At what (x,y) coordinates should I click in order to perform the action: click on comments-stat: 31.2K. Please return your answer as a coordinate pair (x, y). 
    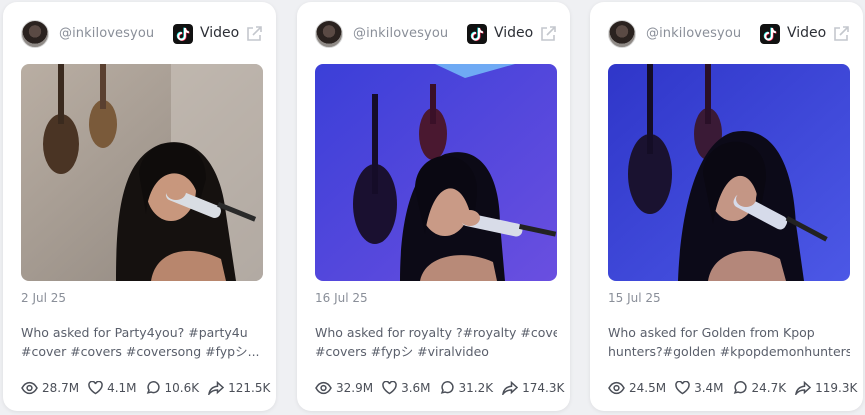
    Looking at the image, I should click on (467, 388).